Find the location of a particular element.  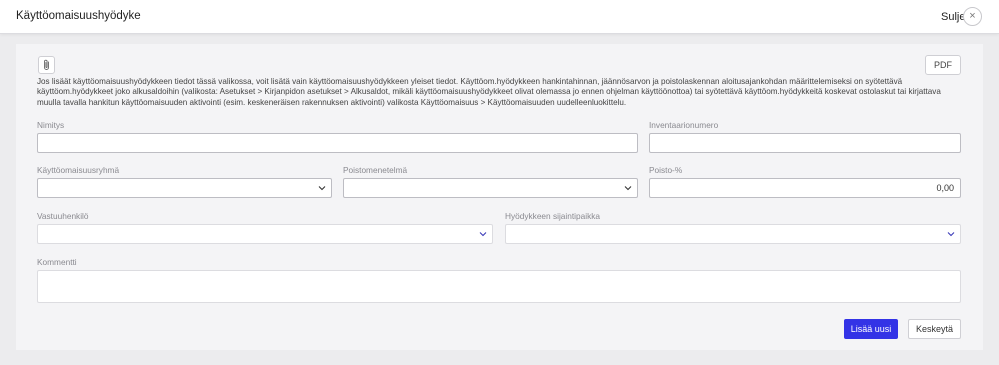

responsible-person-label: Vastuuhenkilö is located at coordinates (63, 216).